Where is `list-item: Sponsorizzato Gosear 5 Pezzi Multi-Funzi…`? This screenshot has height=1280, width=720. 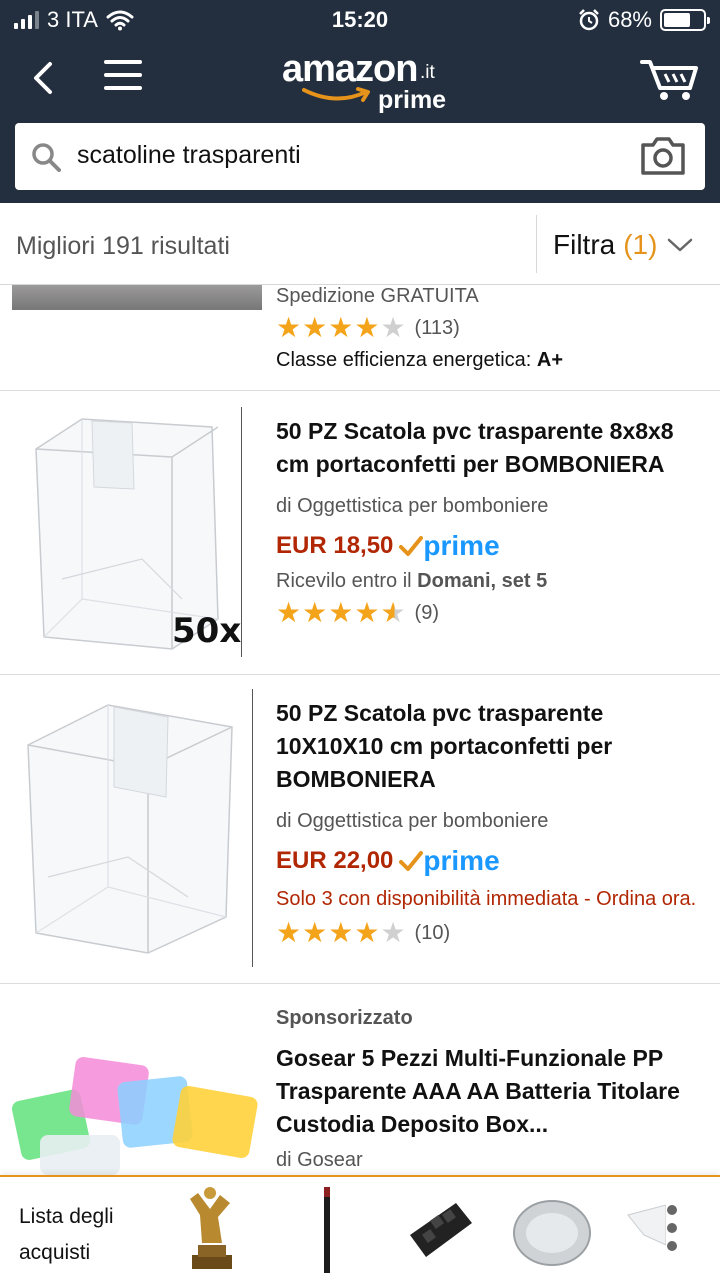
list-item: Sponsorizzato Gosear 5 Pezzi Multi-Funzi… is located at coordinates (360, 1080).